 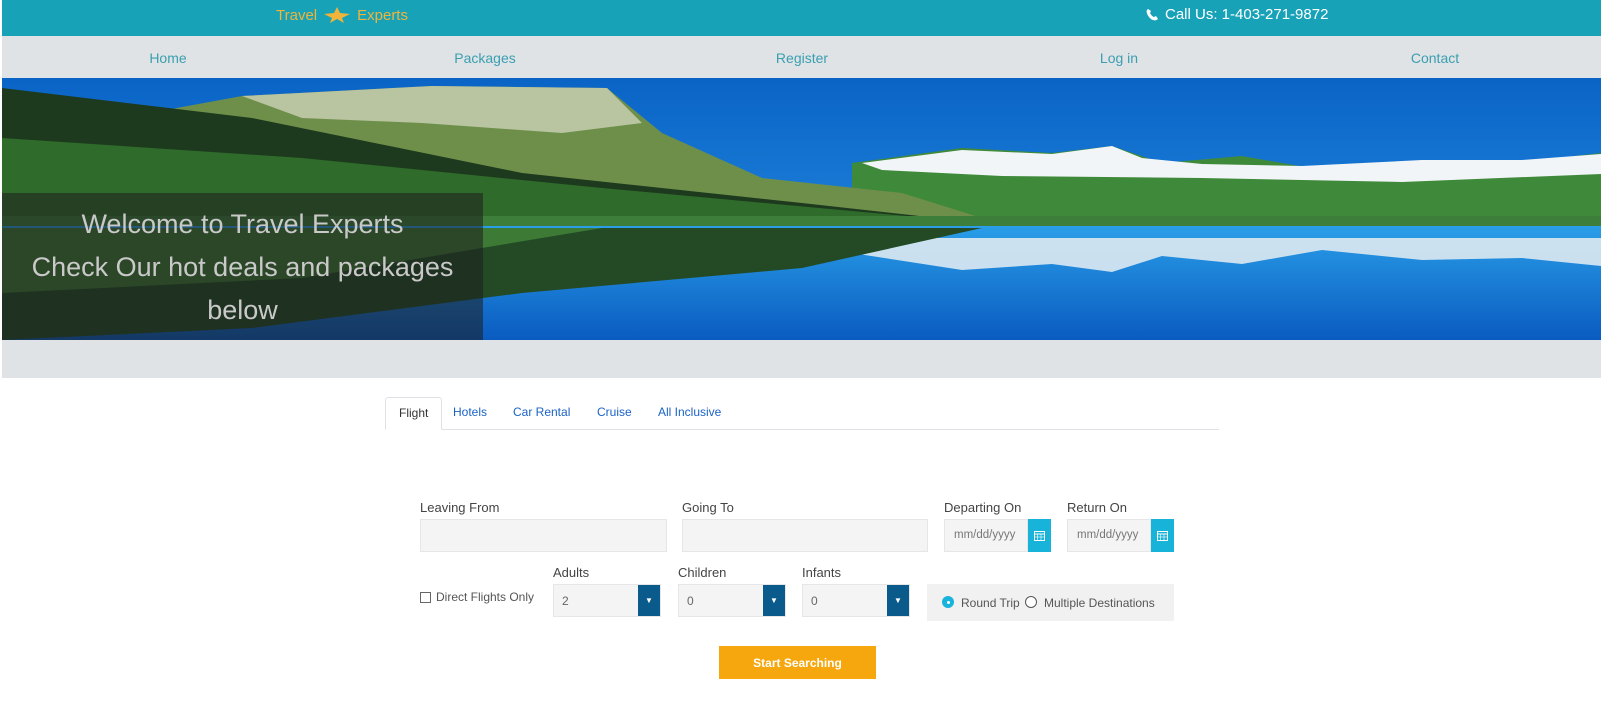 What do you see at coordinates (986, 535) in the screenshot?
I see `departing-date-field: mm/dd/yyyy` at bounding box center [986, 535].